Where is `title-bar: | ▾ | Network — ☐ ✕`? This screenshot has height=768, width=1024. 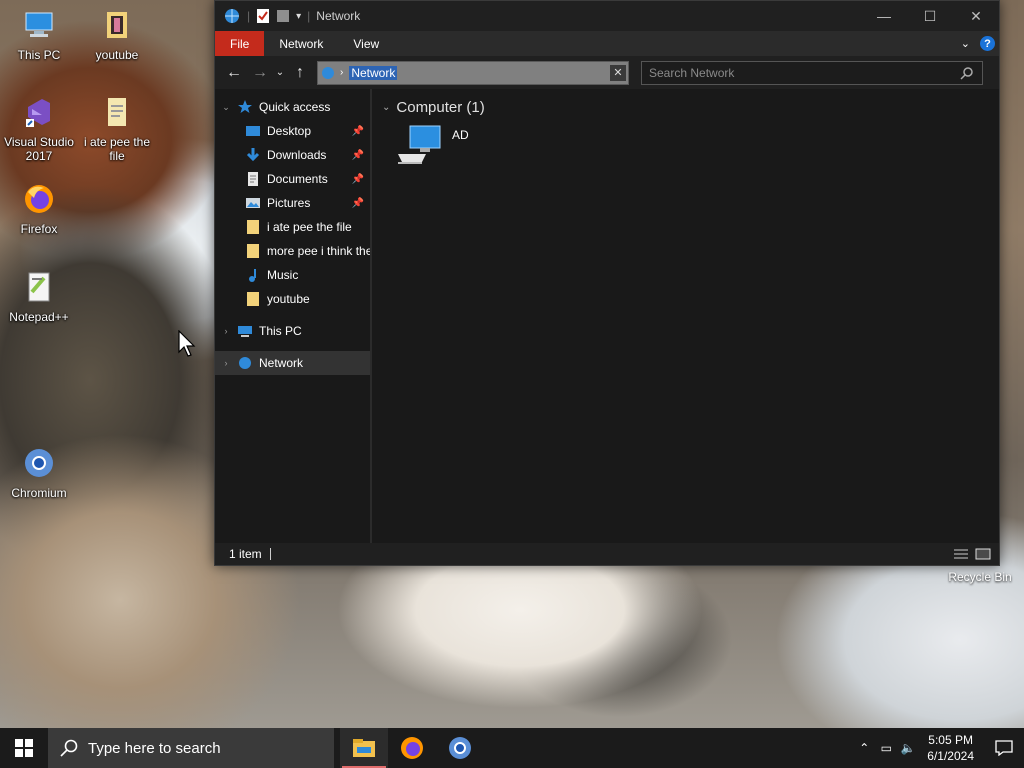 title-bar: | ▾ | Network — ☐ ✕ is located at coordinates (607, 16).